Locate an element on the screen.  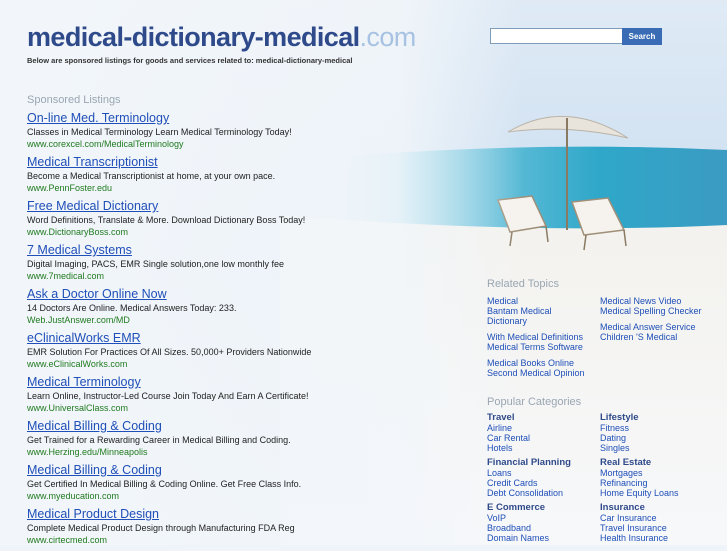
popular-categories-heading: Popular Categories is located at coordinates (534, 402).